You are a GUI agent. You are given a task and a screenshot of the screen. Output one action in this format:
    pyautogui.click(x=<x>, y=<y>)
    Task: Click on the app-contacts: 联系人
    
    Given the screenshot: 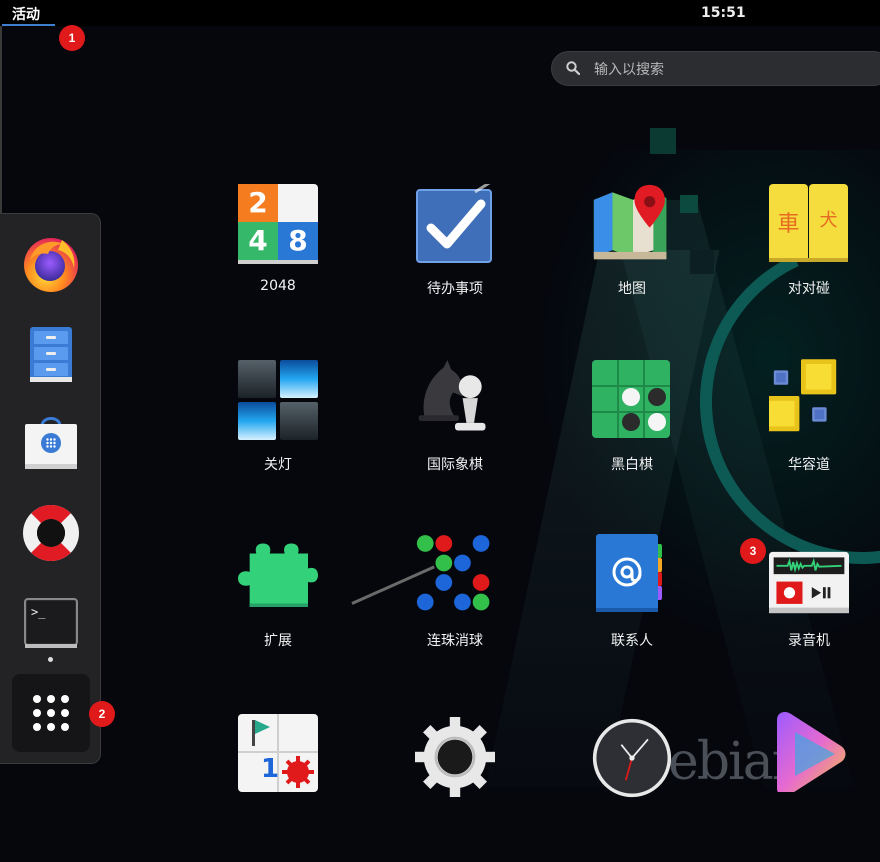 What is the action you would take?
    pyautogui.click(x=632, y=610)
    